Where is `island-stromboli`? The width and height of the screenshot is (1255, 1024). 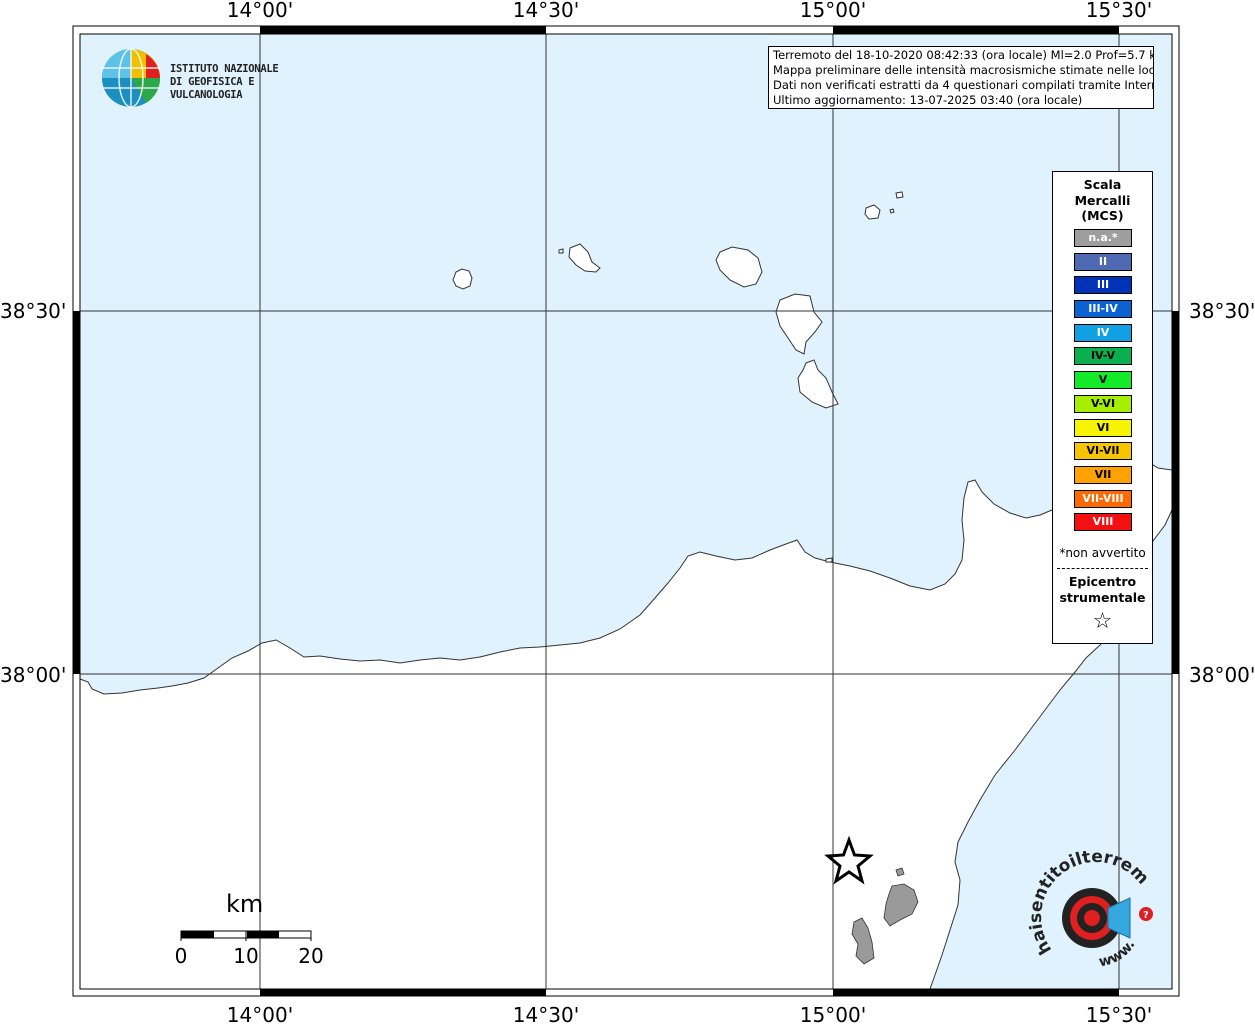
island-stromboli is located at coordinates (899, 195).